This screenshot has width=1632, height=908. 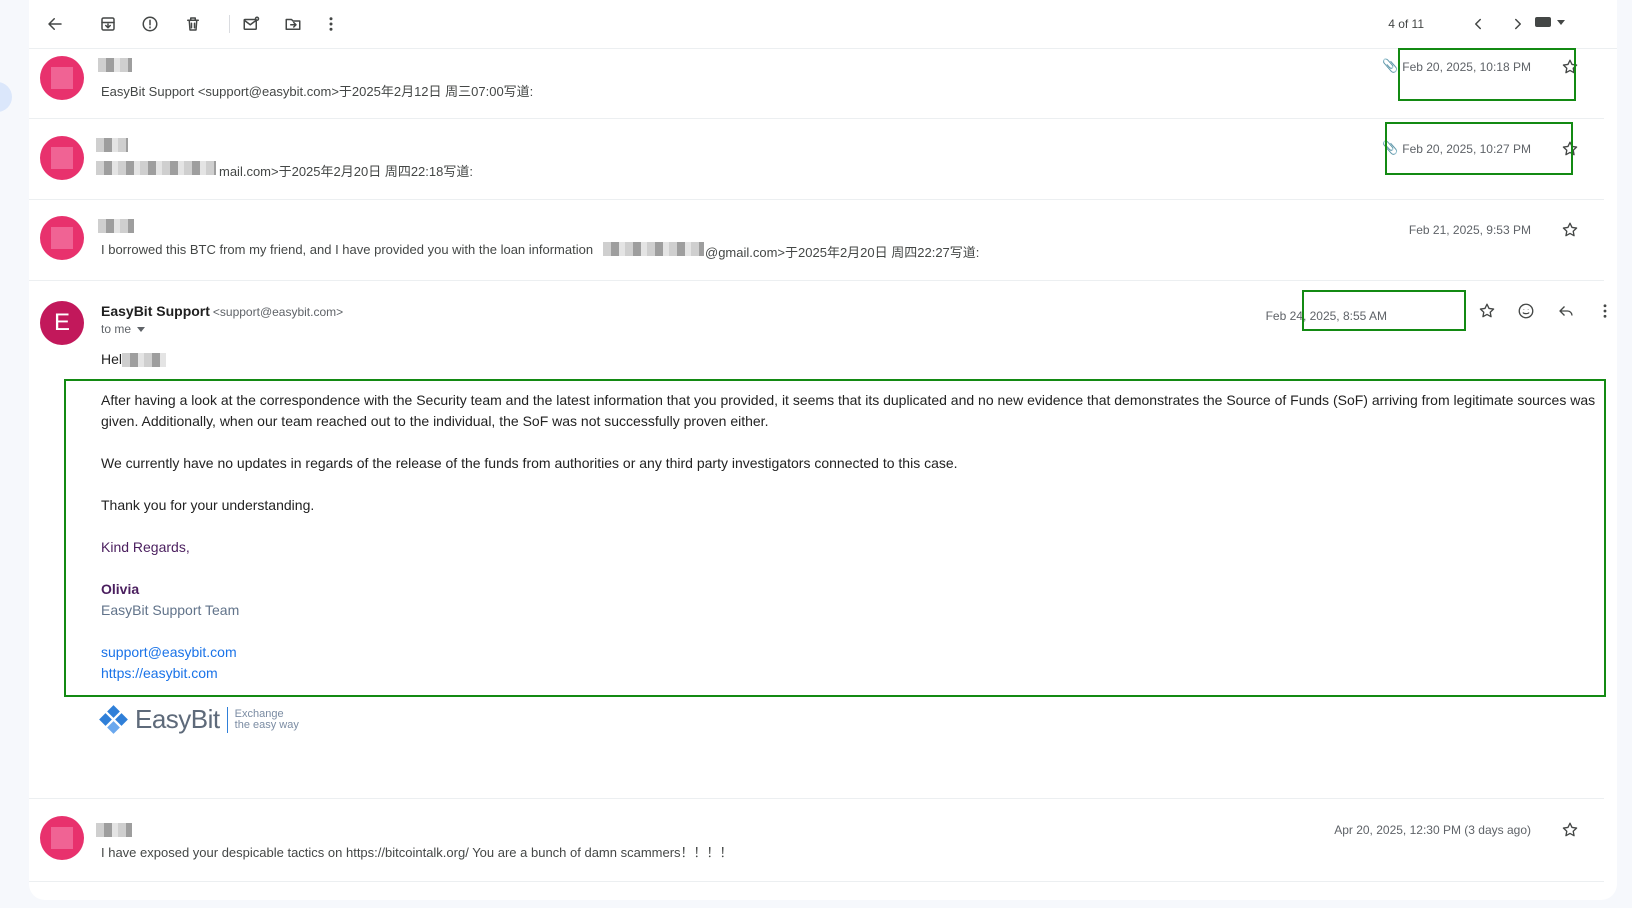 What do you see at coordinates (266, 724) in the screenshot?
I see `logo-tagline-line: the easy way` at bounding box center [266, 724].